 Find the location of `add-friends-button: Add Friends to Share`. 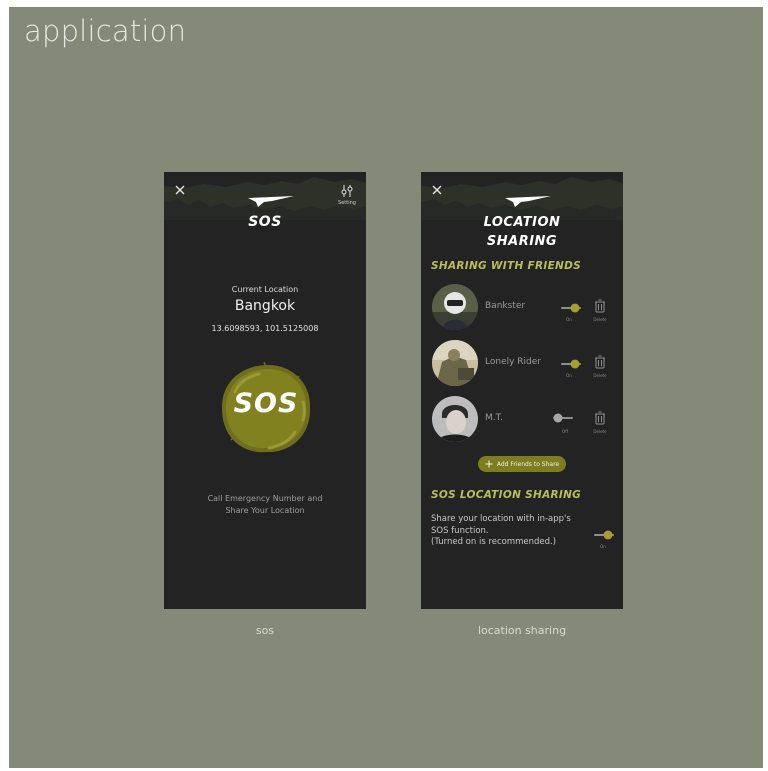

add-friends-button: Add Friends to Share is located at coordinates (522, 464).